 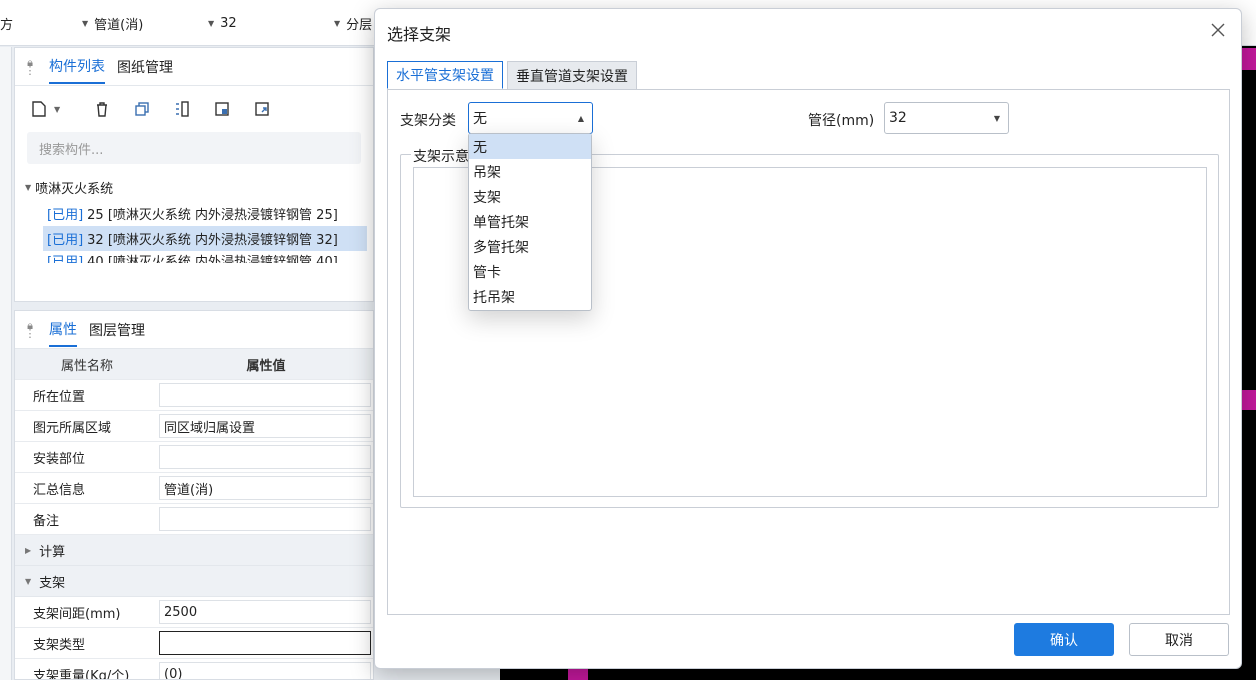 I want to click on property-row: 备注, so click(x=194, y=519).